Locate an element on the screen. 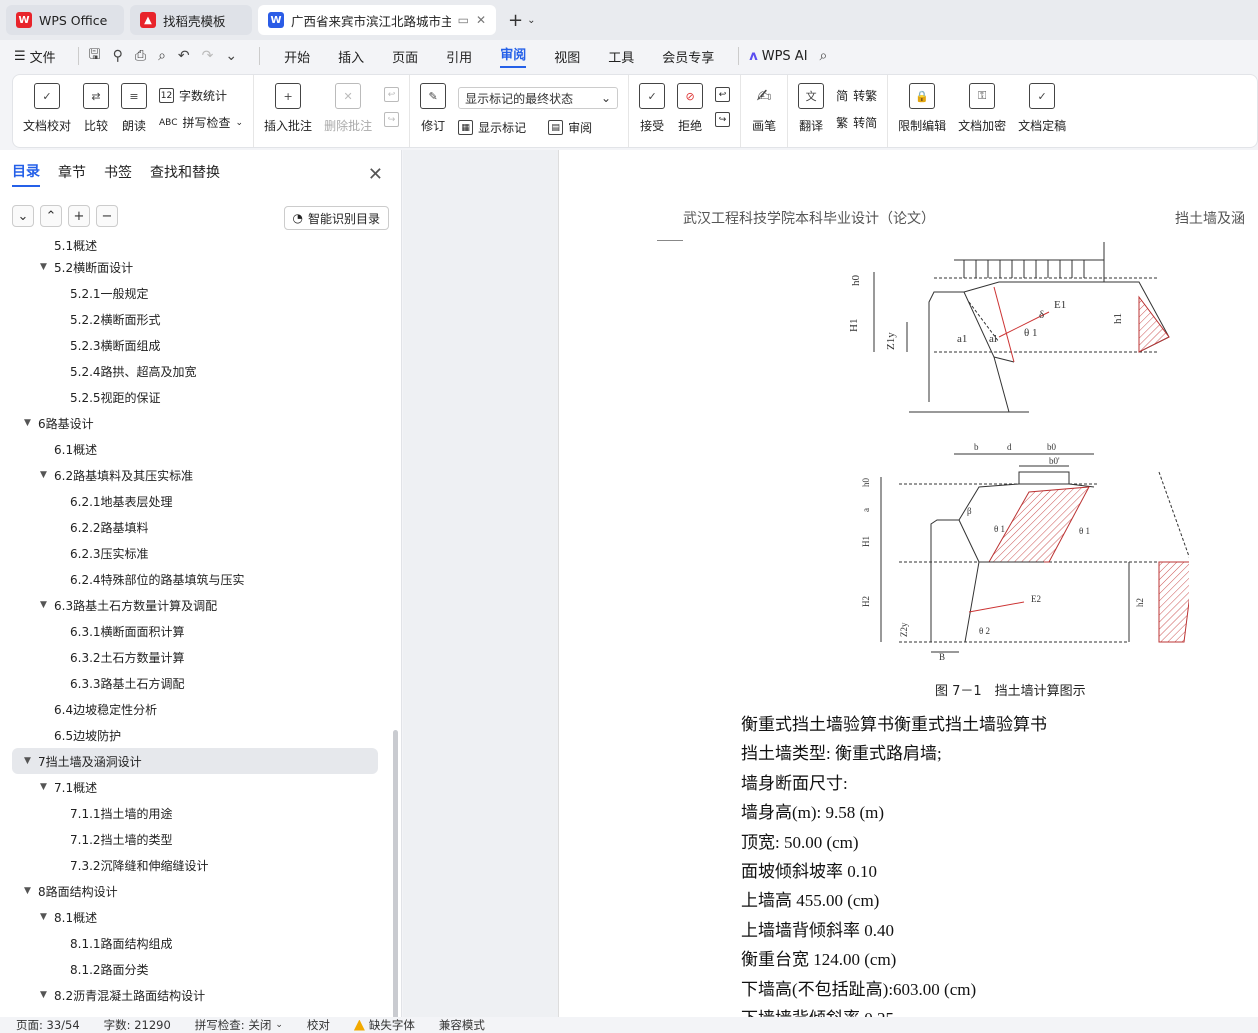  toc-item: 7.3.2沉降缝和伸缩缝设计 is located at coordinates (195, 865).